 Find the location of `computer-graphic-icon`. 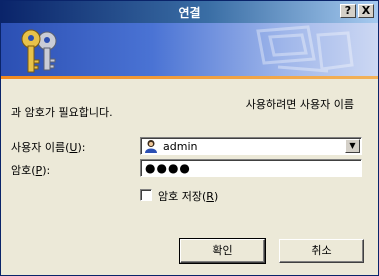

computer-graphic-icon is located at coordinates (305, 49).